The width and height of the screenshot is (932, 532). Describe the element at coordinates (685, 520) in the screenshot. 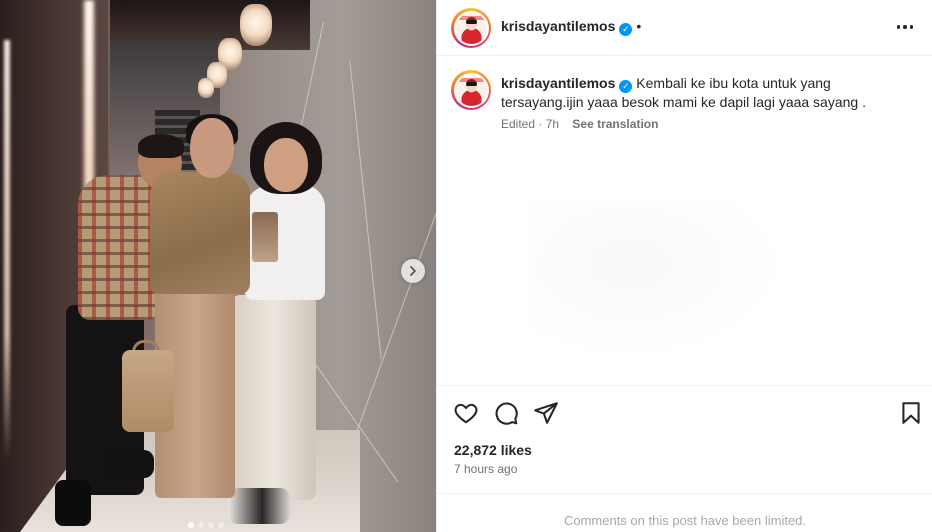

I see `comments-limited-notice: Comments on this post have been limited.` at that location.